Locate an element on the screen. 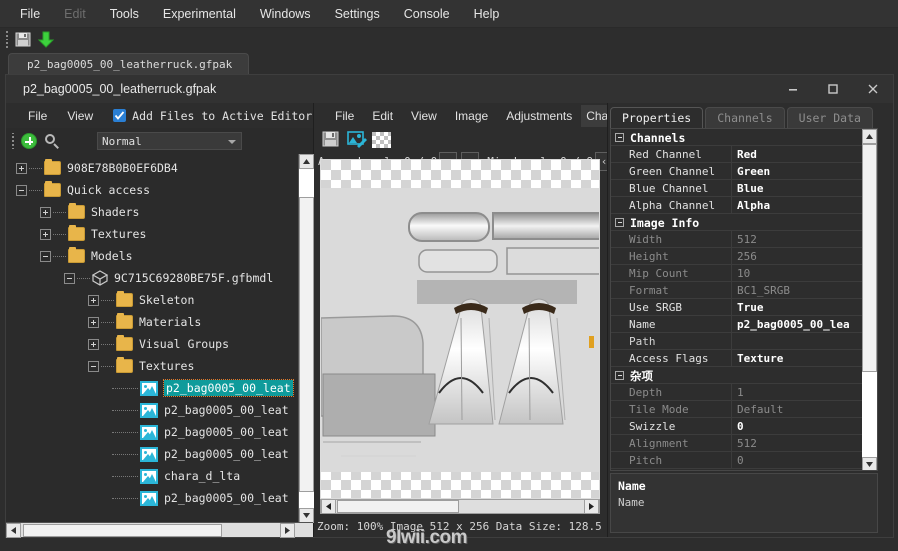 This screenshot has width=898, height=551. property-row: Access Flags Texture is located at coordinates (737, 358).